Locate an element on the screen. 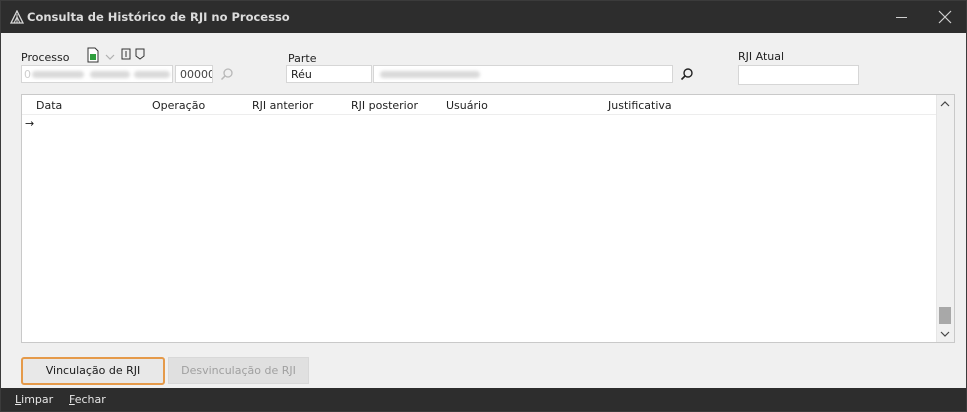 This screenshot has width=967, height=412. close-icon is located at coordinates (945, 17).